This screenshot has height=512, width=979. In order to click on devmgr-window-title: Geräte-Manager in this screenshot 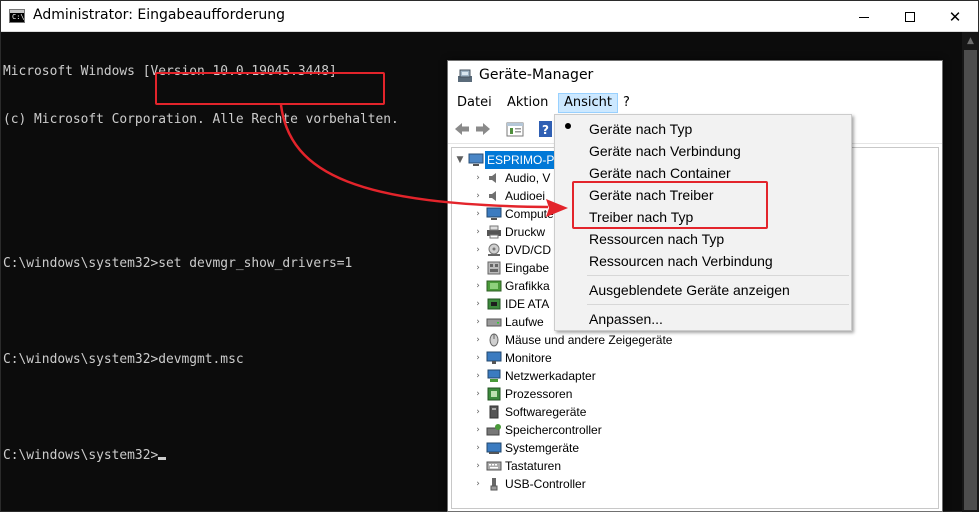, I will do `click(536, 75)`.